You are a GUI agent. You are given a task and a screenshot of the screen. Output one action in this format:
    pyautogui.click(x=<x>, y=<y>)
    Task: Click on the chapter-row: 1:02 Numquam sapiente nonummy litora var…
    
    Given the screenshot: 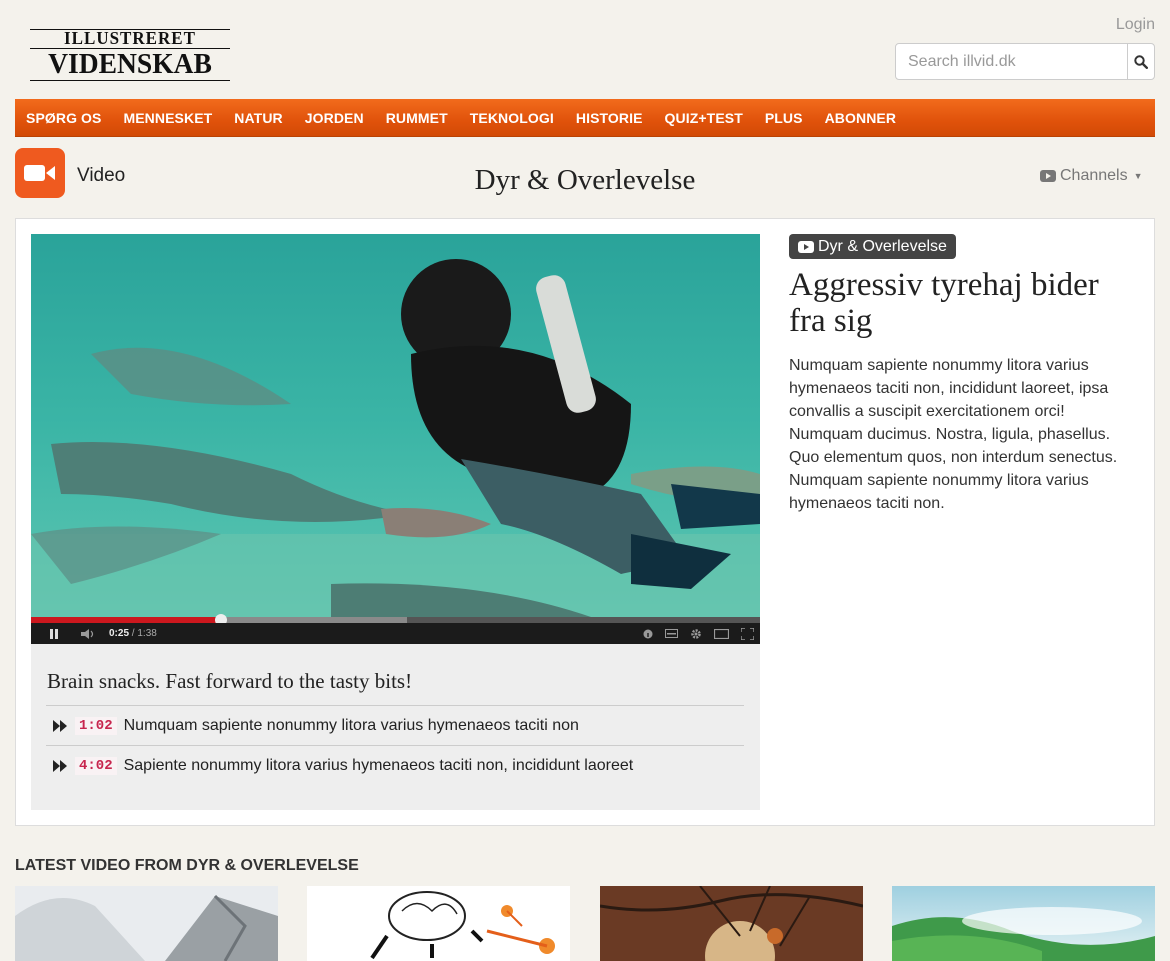 What is the action you would take?
    pyautogui.click(x=395, y=725)
    